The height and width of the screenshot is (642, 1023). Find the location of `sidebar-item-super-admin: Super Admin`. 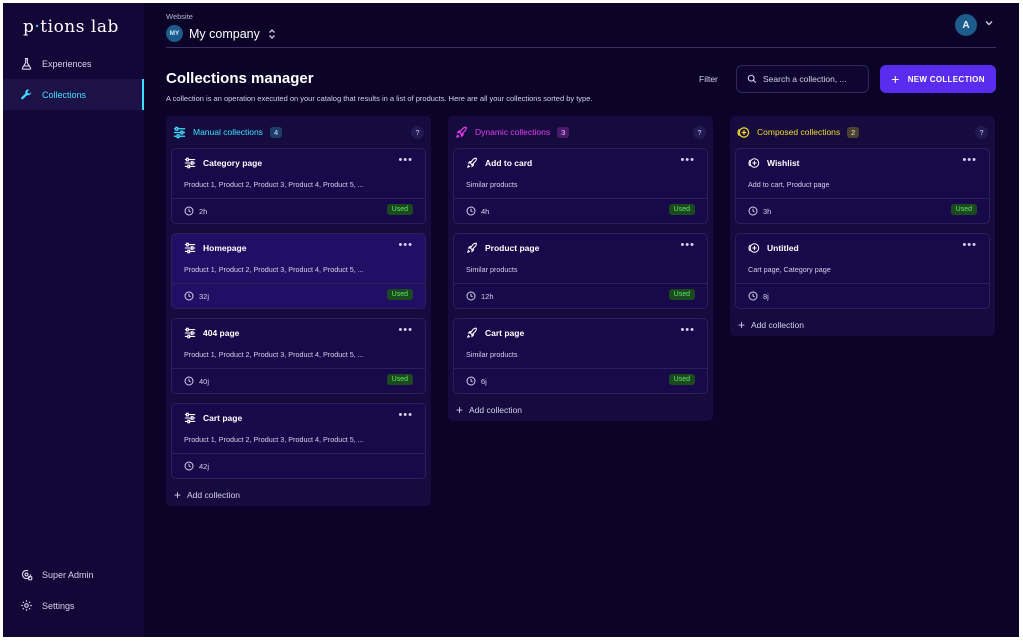

sidebar-item-super-admin: Super Admin is located at coordinates (73, 574).